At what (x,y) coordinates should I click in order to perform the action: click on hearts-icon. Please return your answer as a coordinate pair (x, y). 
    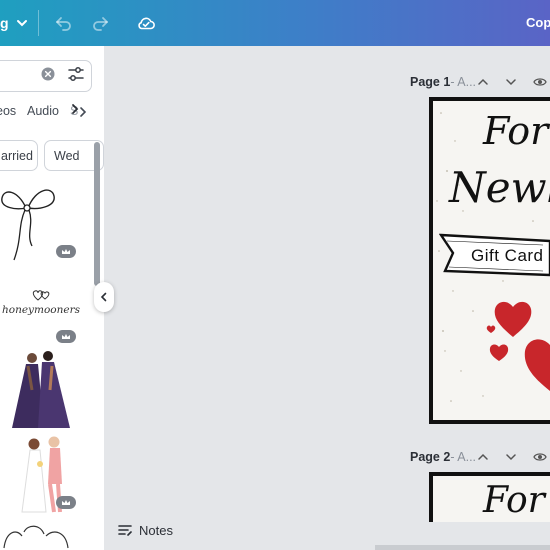
    Looking at the image, I should click on (41, 295).